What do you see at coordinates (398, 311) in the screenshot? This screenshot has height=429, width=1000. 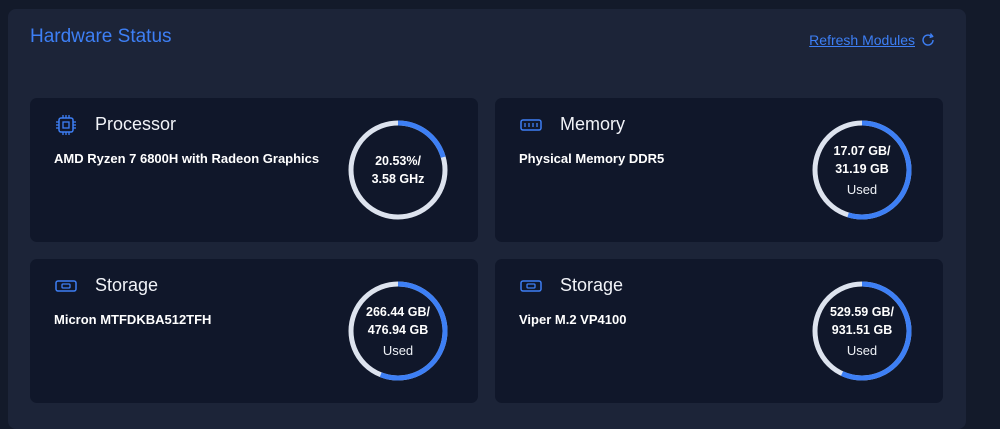 I see `usage-value: 266.44 GB/` at bounding box center [398, 311].